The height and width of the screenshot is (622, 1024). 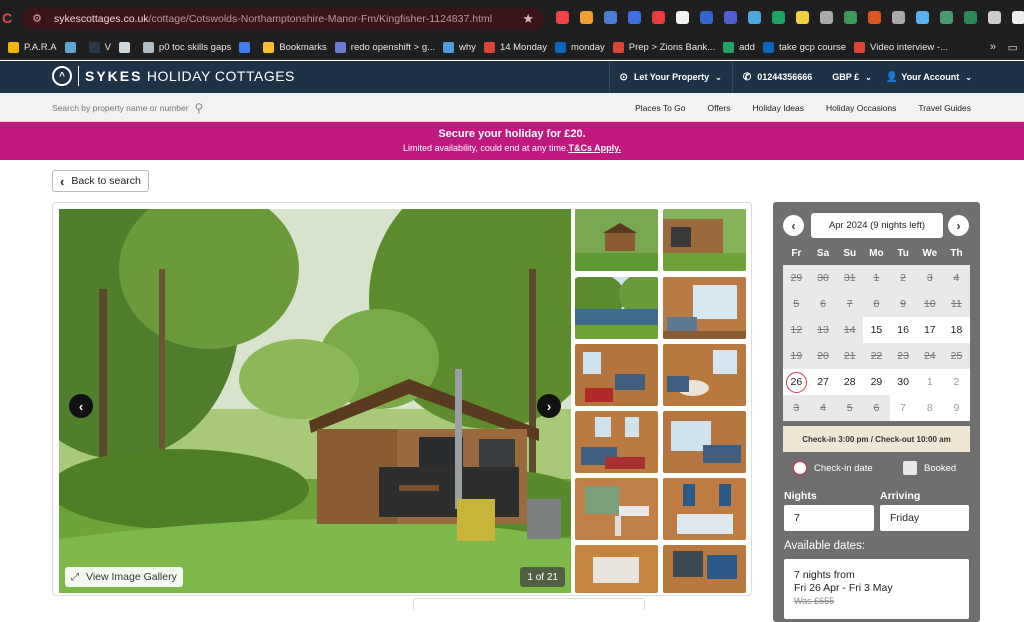 I want to click on calendar-day: 11, so click(x=956, y=304).